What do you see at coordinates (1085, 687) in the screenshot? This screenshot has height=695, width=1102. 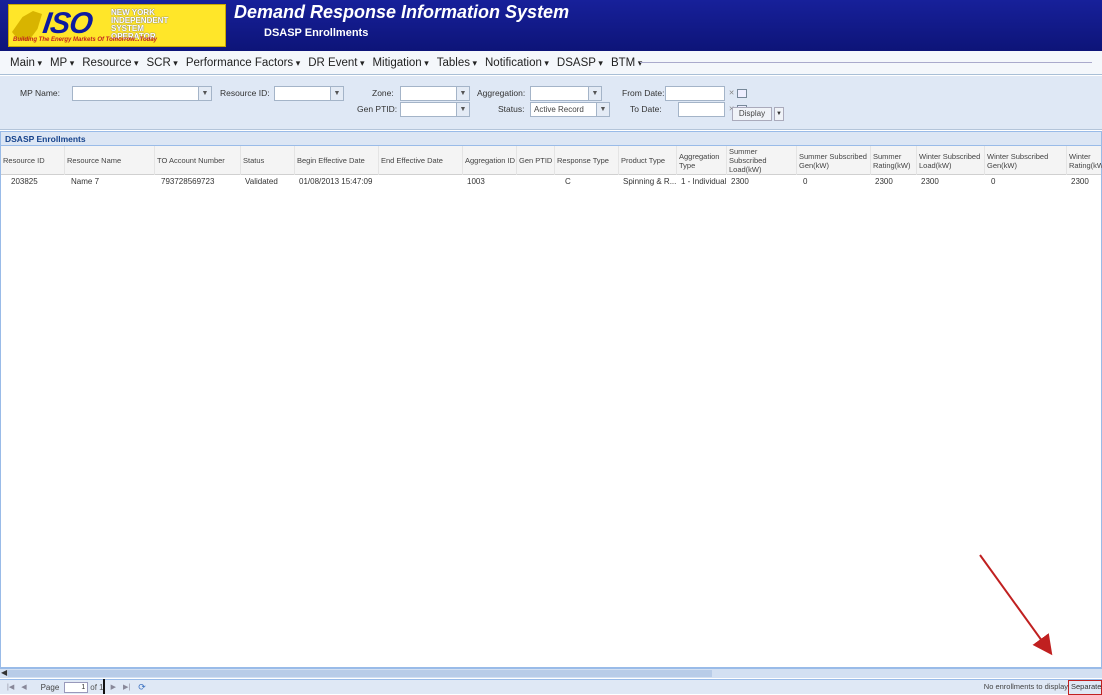 I see `separate-button: Separate` at bounding box center [1085, 687].